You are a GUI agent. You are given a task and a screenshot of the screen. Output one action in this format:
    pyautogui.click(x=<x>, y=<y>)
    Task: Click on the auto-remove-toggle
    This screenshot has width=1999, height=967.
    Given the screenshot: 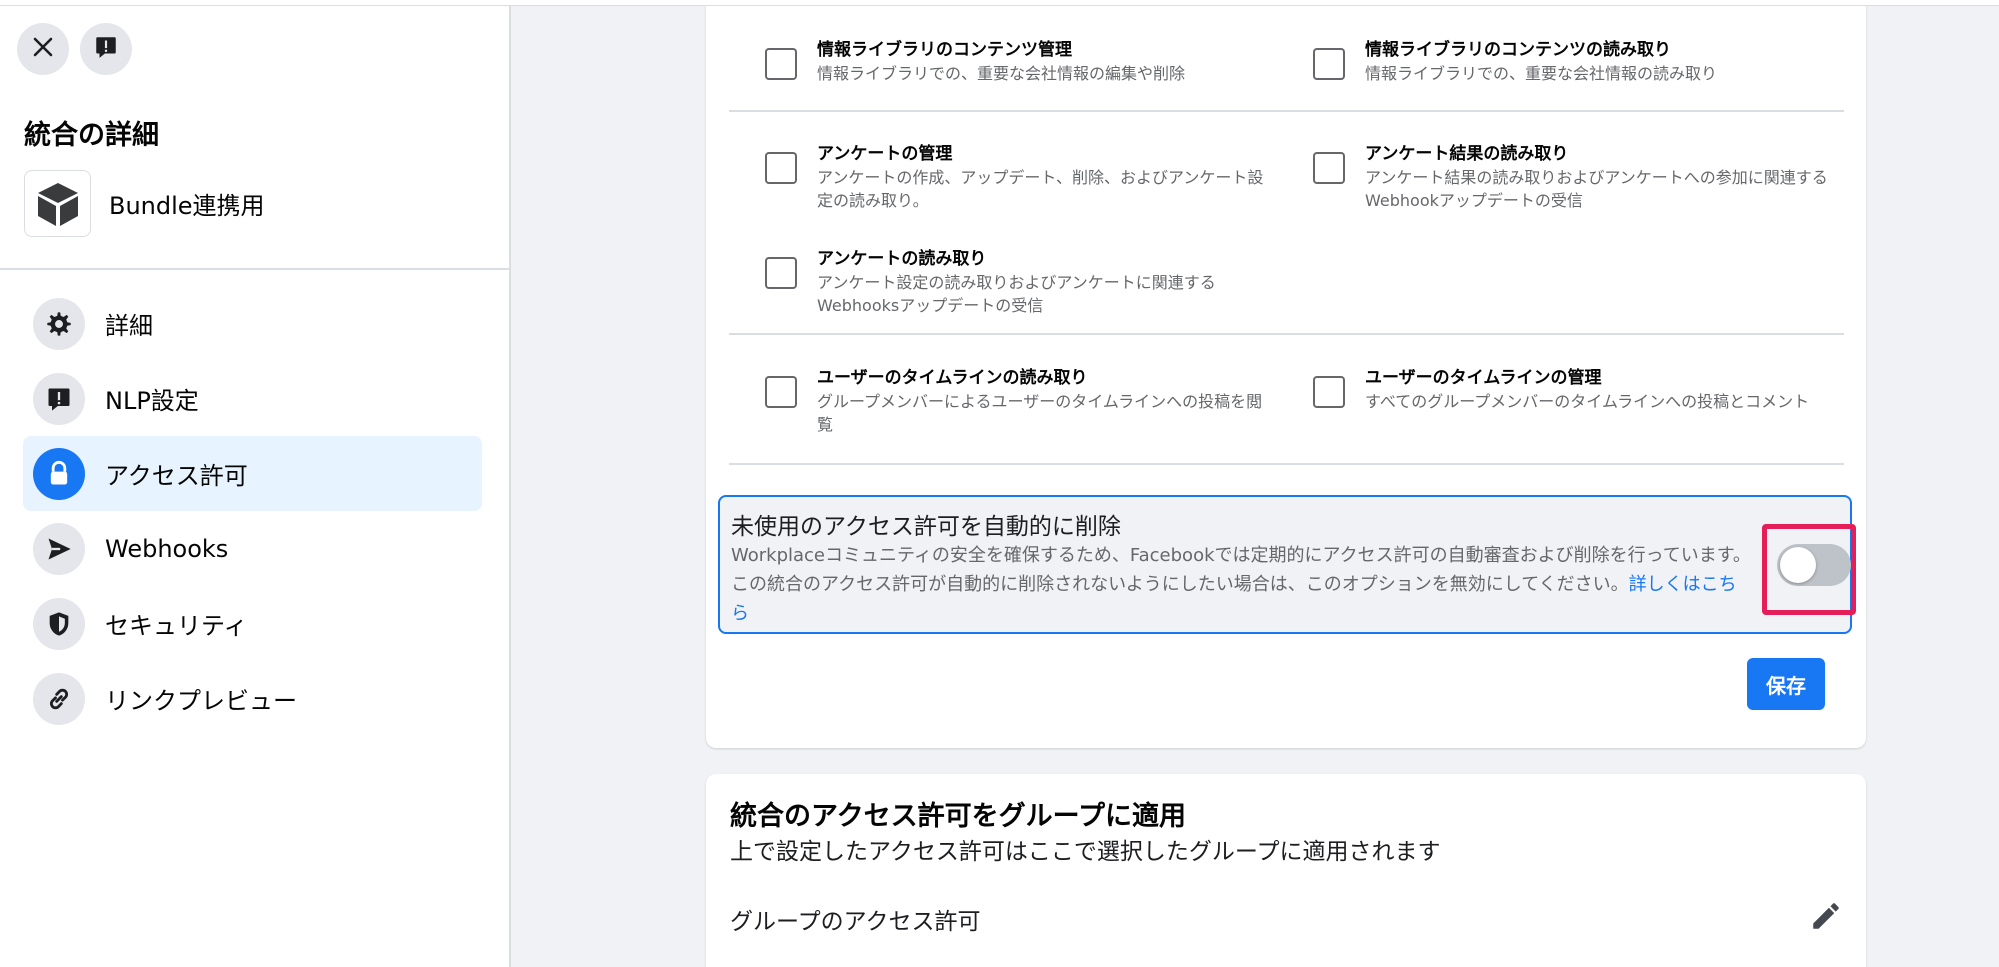 What is the action you would take?
    pyautogui.click(x=1814, y=565)
    